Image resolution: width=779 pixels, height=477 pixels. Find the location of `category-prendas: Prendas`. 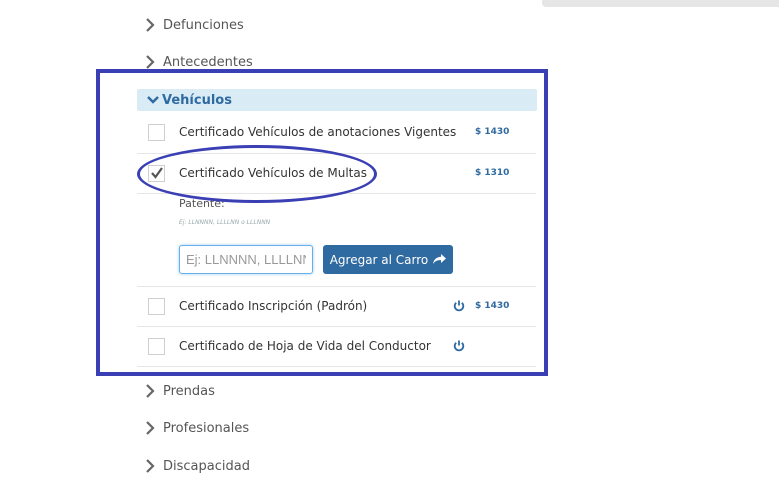

category-prendas: Prendas is located at coordinates (180, 391).